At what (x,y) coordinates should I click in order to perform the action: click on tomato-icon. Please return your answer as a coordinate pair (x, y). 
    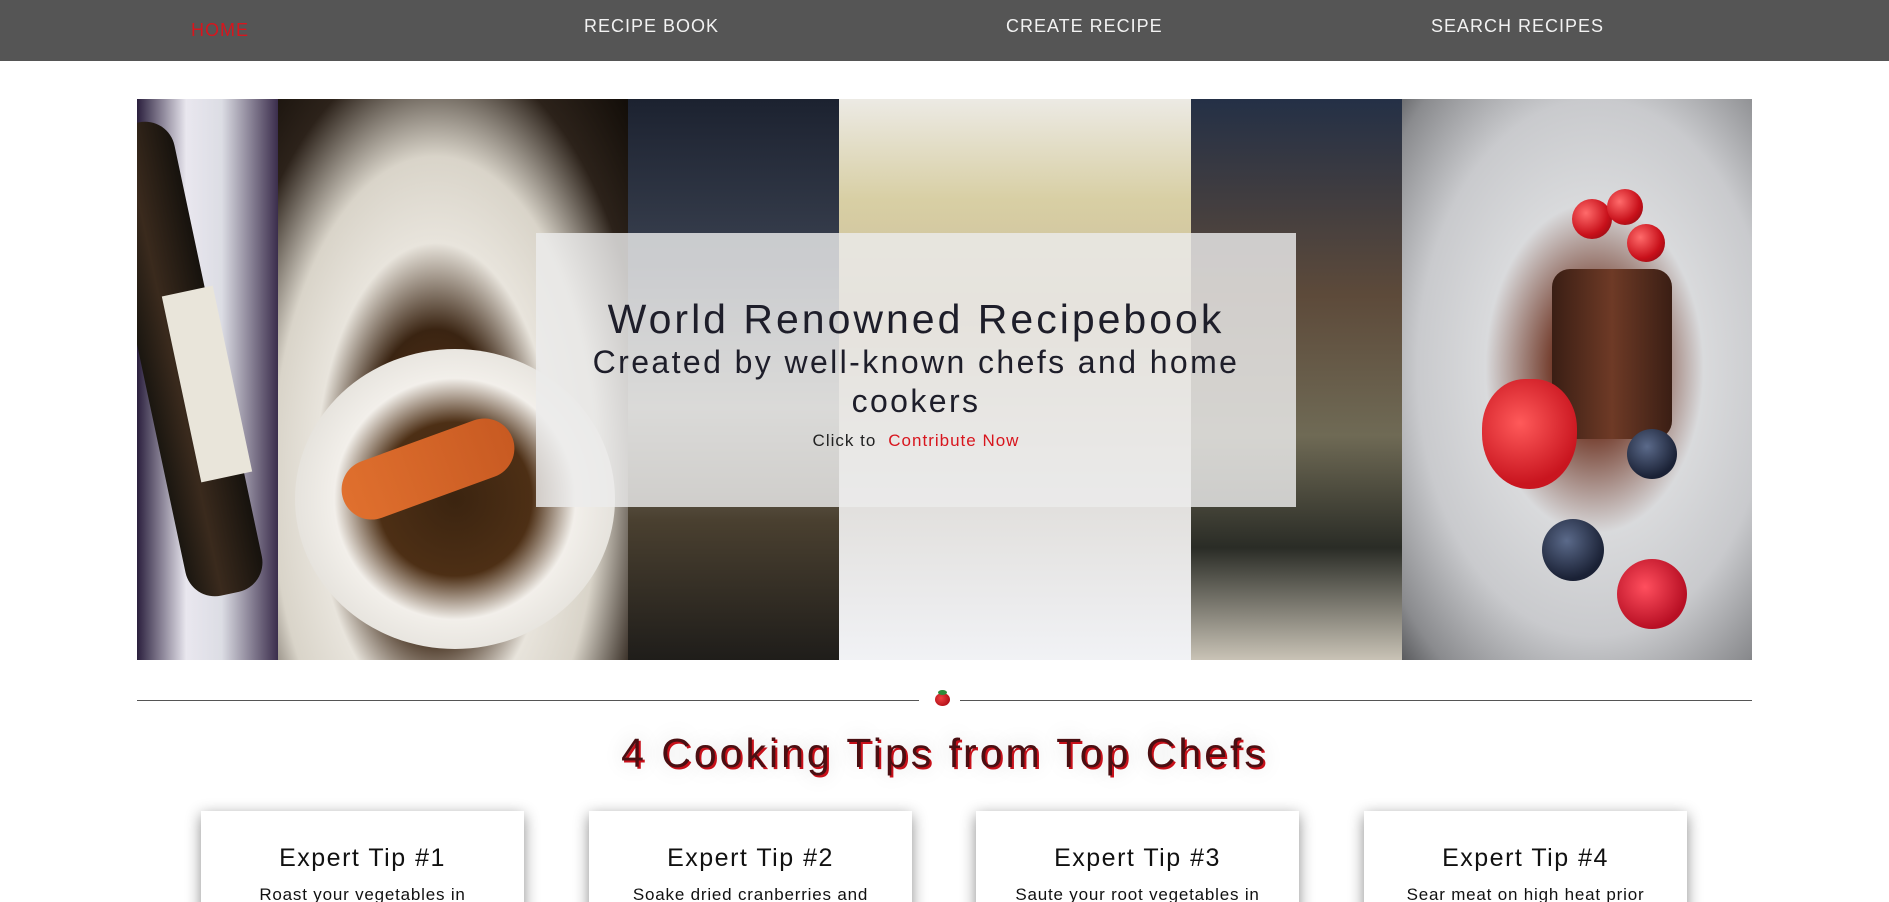
    Looking at the image, I should click on (942, 698).